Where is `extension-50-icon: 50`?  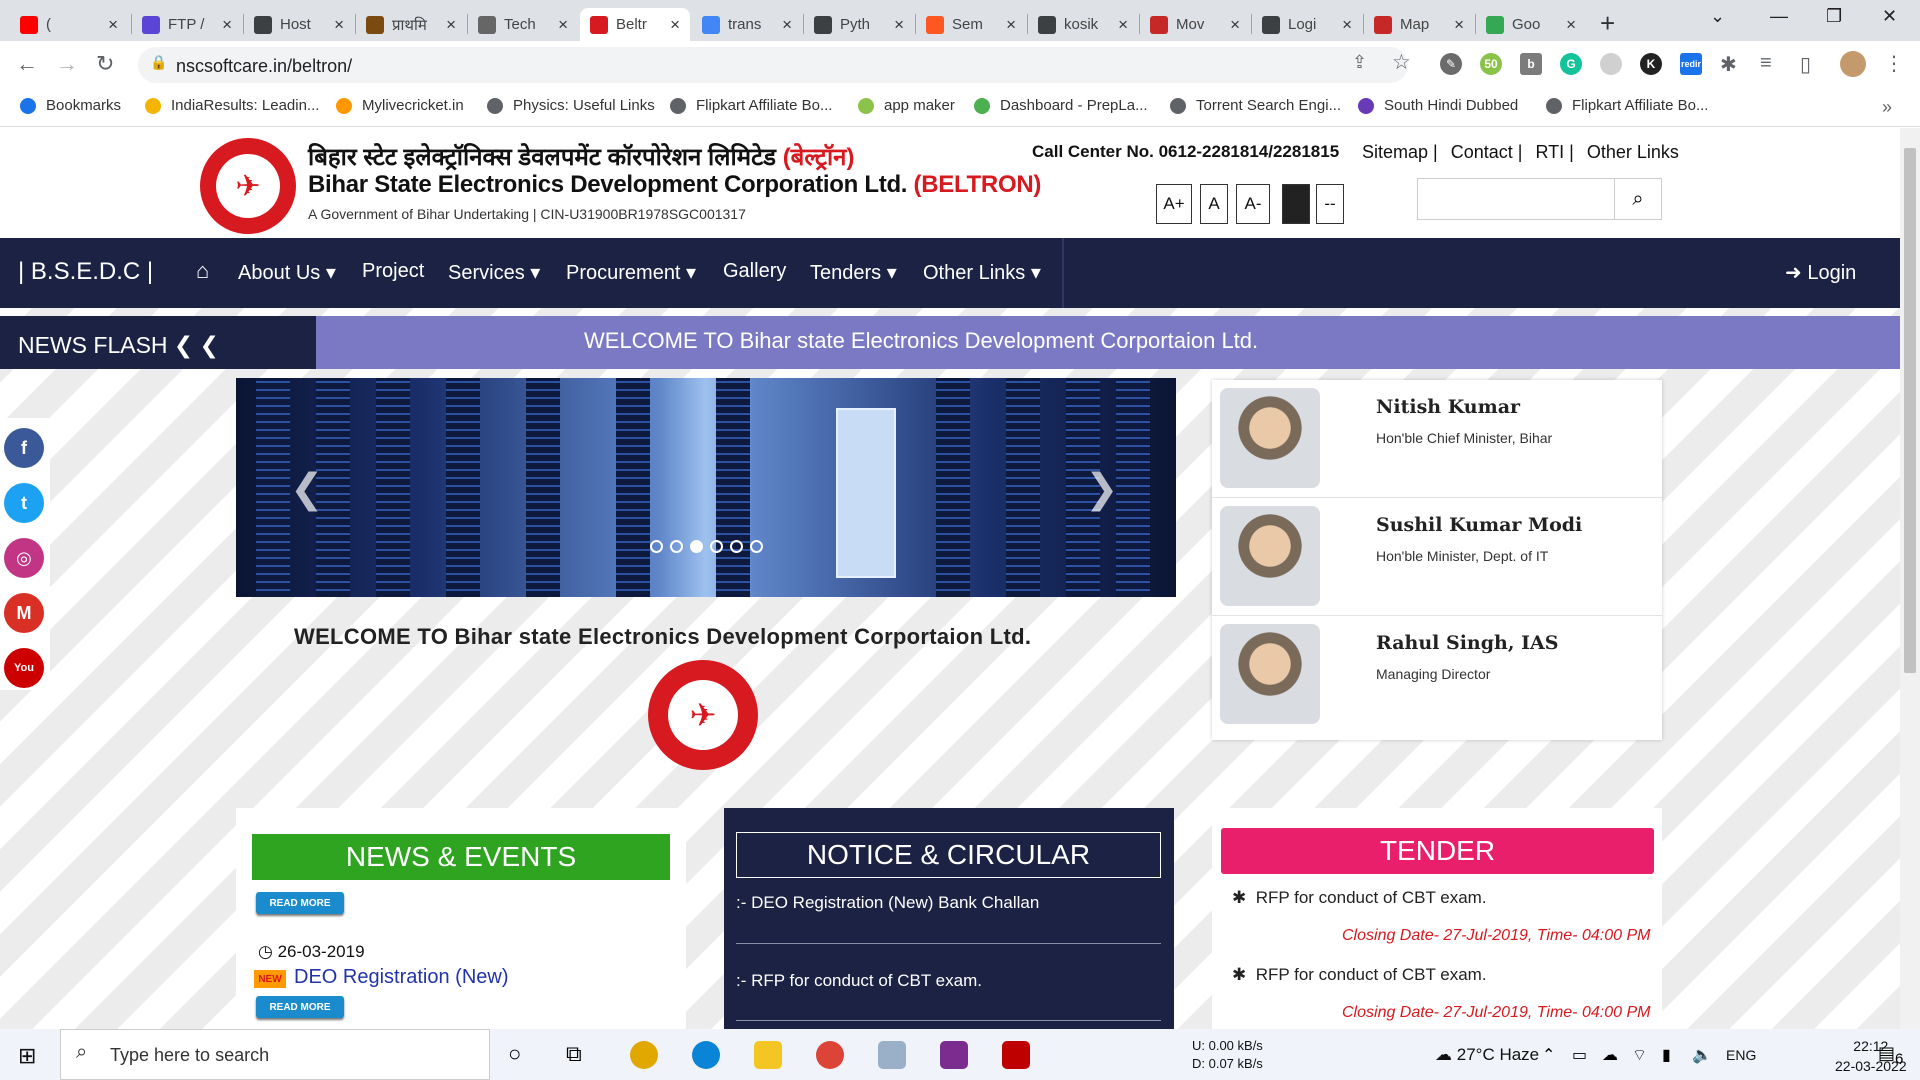
extension-50-icon: 50 is located at coordinates (1491, 64).